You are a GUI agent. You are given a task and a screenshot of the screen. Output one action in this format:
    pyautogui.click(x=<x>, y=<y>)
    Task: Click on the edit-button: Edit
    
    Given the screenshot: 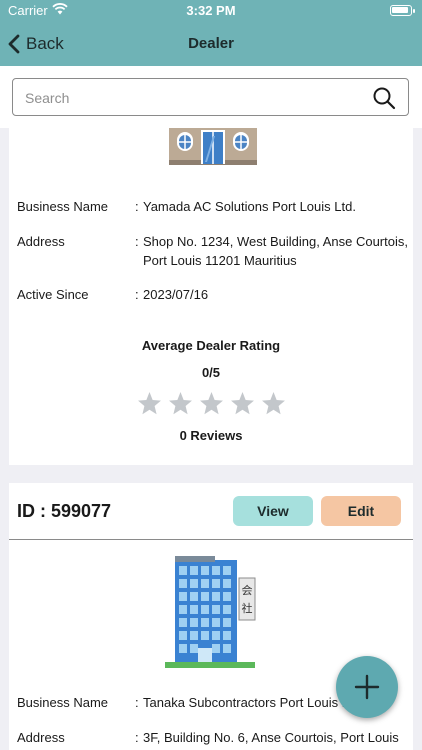 What is the action you would take?
    pyautogui.click(x=361, y=511)
    